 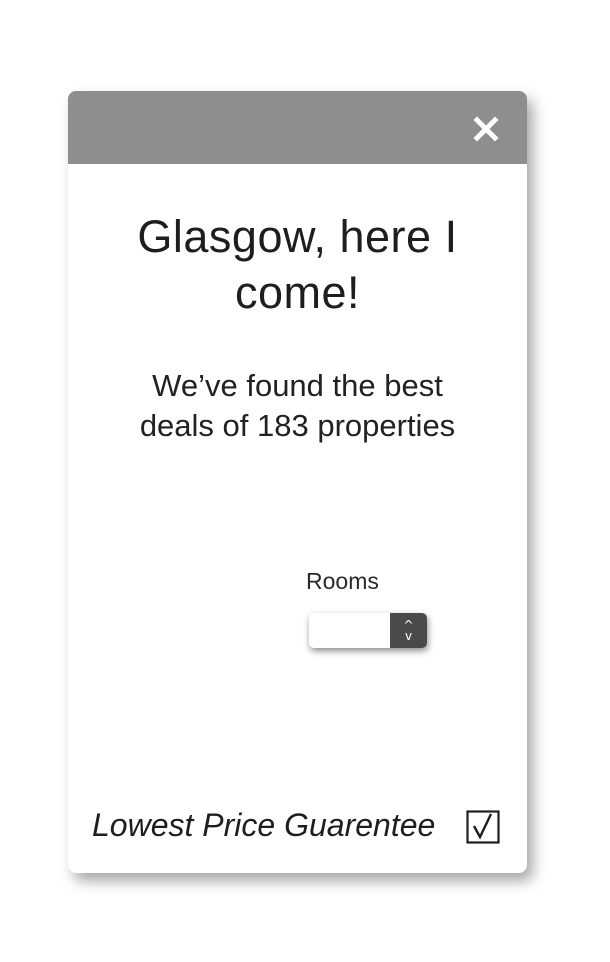 What do you see at coordinates (297, 292) in the screenshot?
I see `title-line-2: come!` at bounding box center [297, 292].